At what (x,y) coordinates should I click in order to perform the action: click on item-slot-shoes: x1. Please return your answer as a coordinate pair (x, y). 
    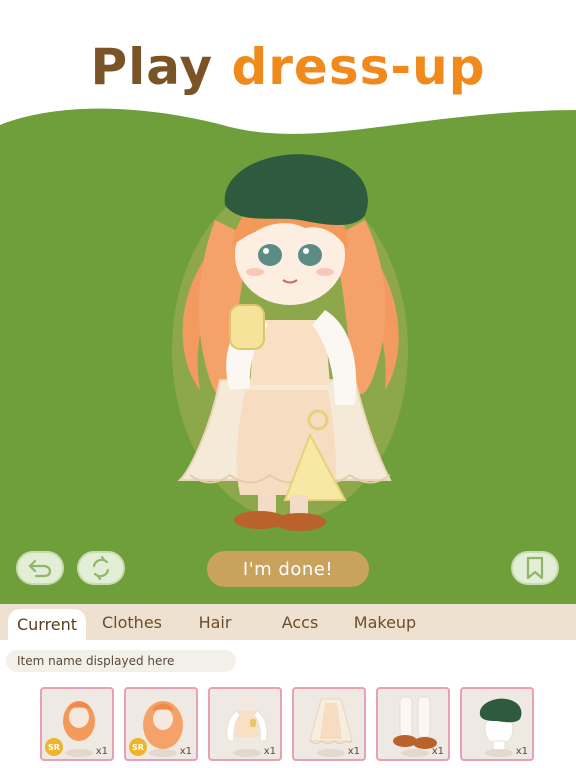
    Looking at the image, I should click on (413, 724).